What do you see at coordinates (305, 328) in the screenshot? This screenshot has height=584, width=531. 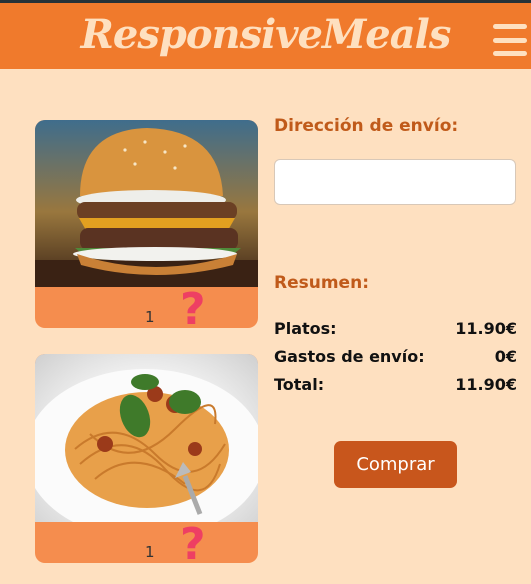 I see `summary-row-label: Platos:` at bounding box center [305, 328].